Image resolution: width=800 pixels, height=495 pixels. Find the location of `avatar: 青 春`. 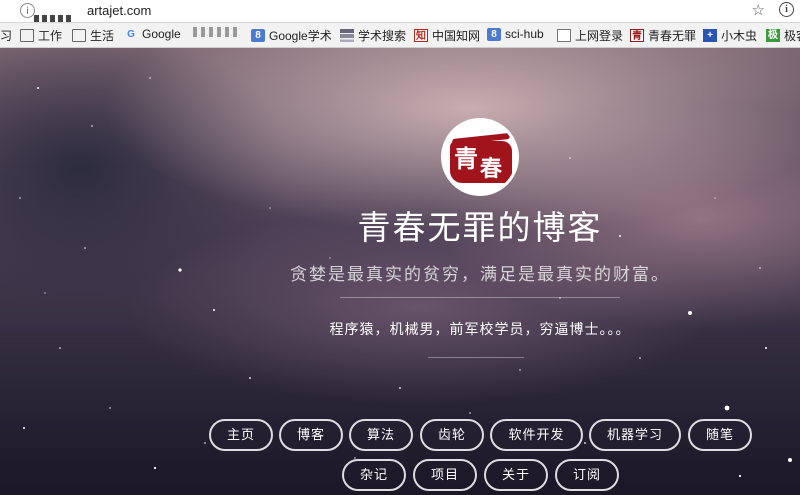

avatar: 青 春 is located at coordinates (480, 157).